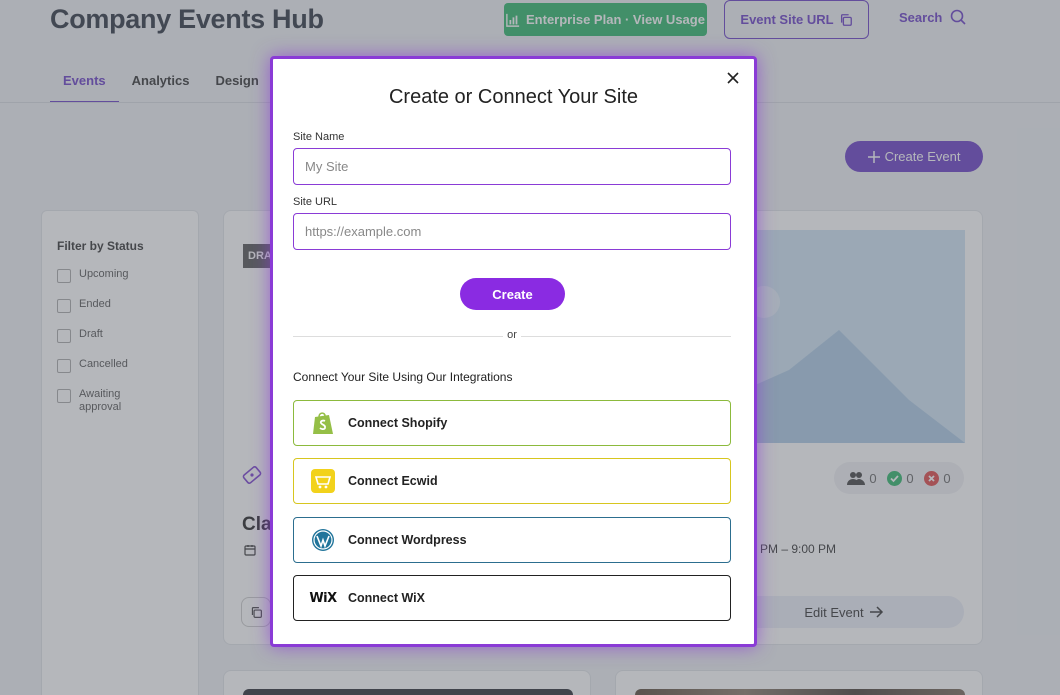 The height and width of the screenshot is (695, 1060). Describe the element at coordinates (513, 97) in the screenshot. I see `modal-title: Create or Connect Your Site` at that location.